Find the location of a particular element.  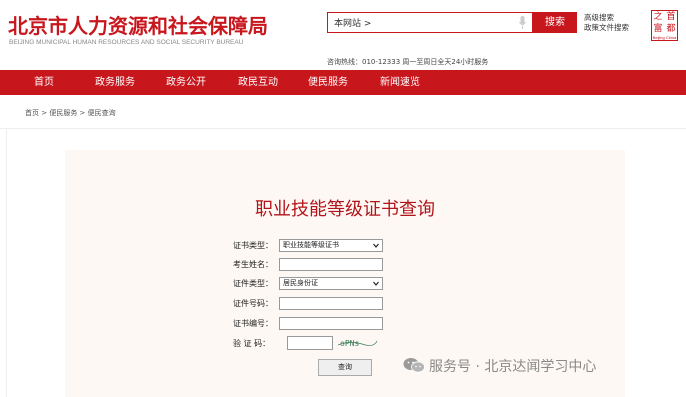

nav-item-convenience: 便民服务 is located at coordinates (328, 82).